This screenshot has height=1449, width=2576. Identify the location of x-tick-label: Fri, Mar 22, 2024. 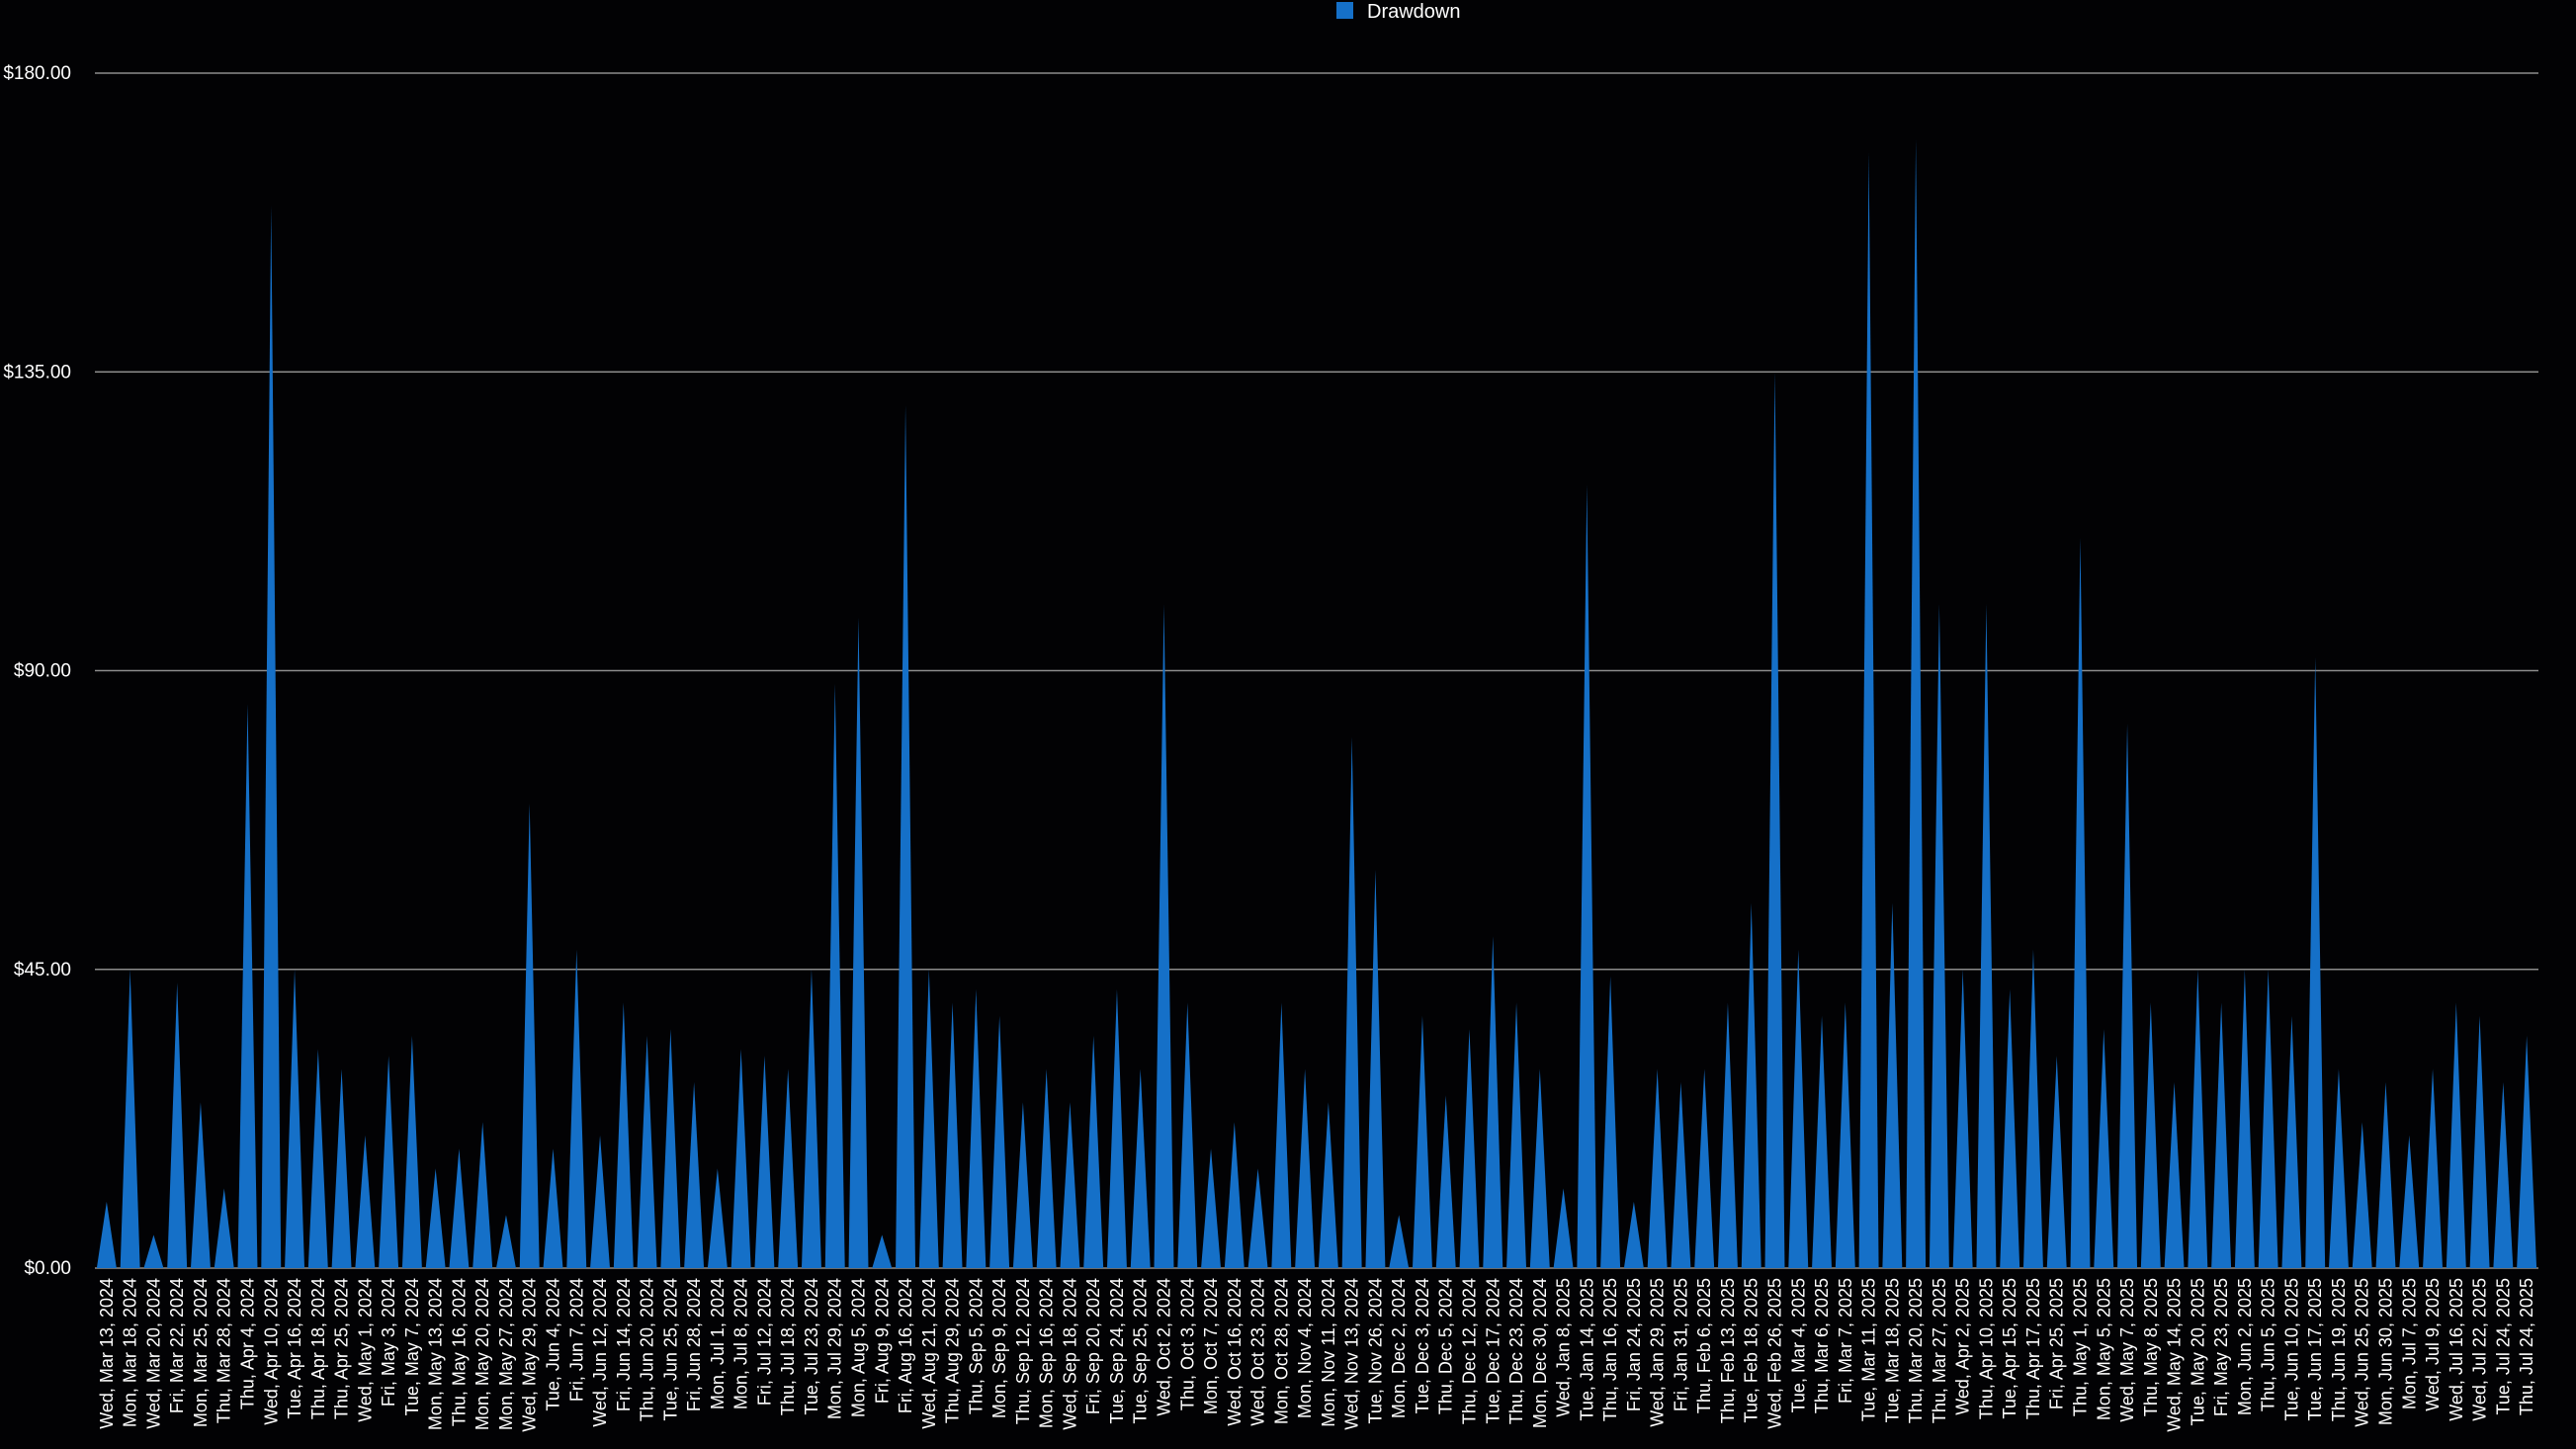
(177, 1346).